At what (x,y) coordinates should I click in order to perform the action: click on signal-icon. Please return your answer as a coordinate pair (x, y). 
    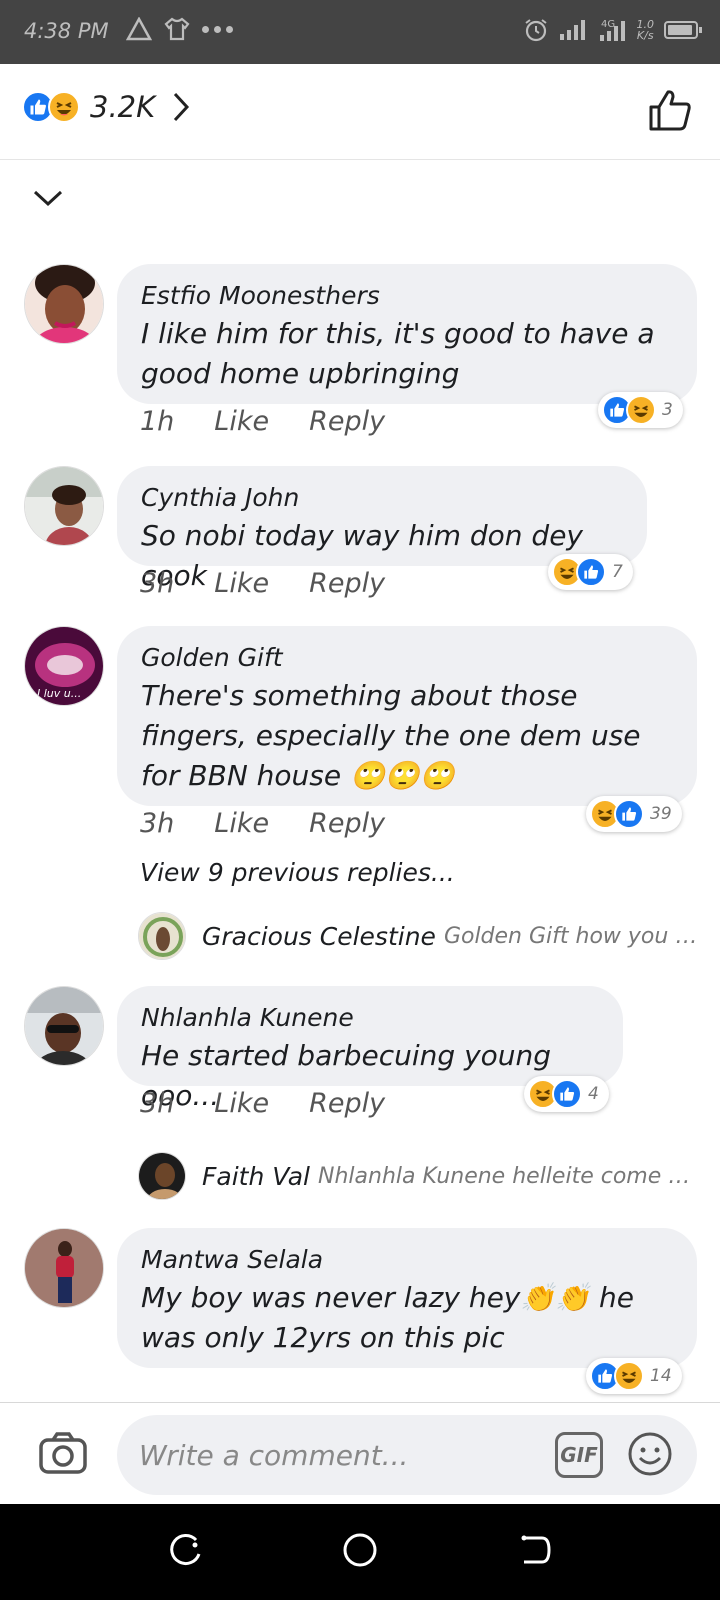
    Looking at the image, I should click on (572, 30).